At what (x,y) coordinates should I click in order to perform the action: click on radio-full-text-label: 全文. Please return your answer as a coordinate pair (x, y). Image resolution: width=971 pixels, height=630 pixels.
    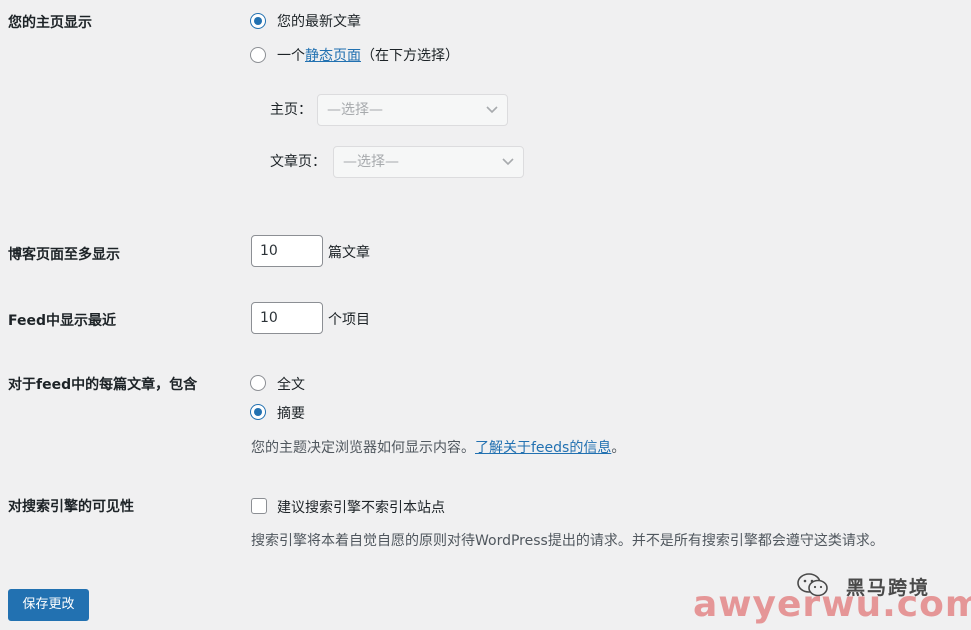
    Looking at the image, I should click on (291, 385).